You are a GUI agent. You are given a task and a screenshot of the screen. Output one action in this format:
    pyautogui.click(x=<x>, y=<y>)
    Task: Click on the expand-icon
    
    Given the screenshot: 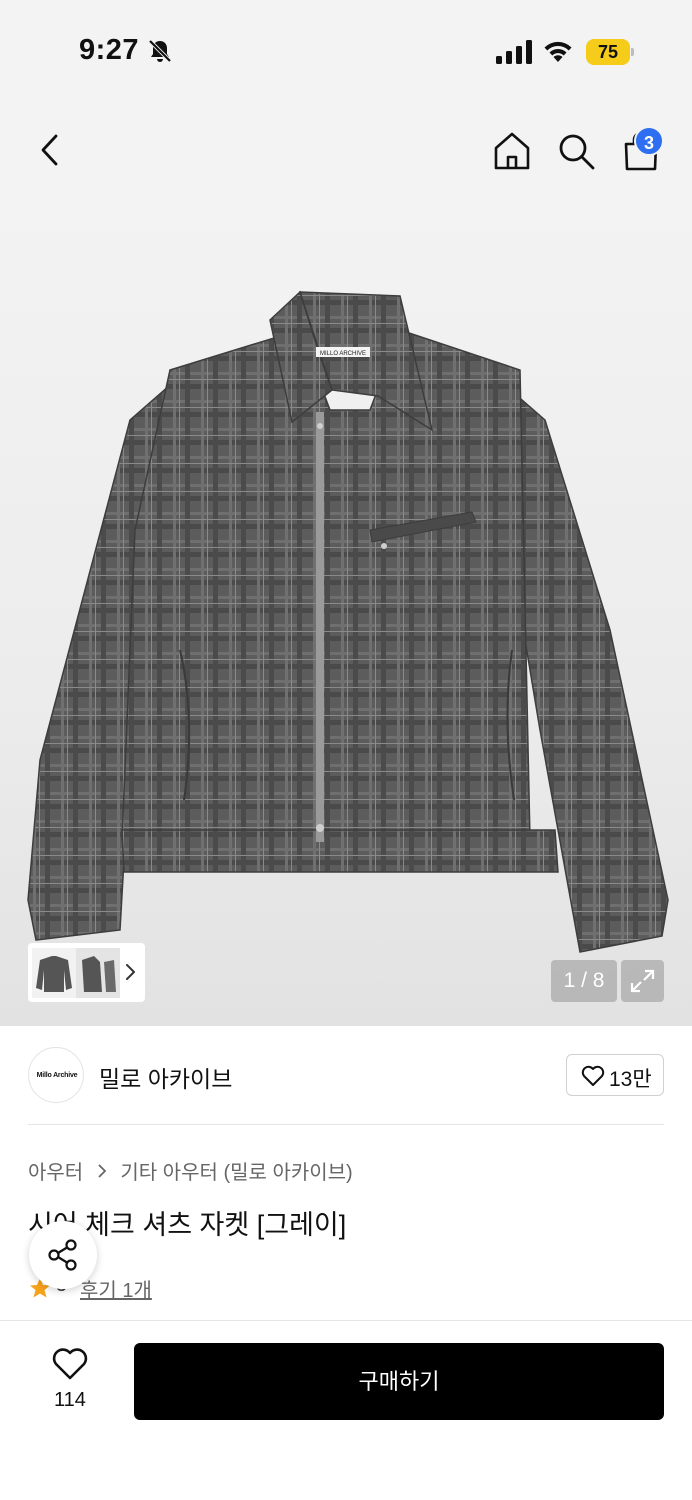 What is the action you would take?
    pyautogui.click(x=642, y=981)
    